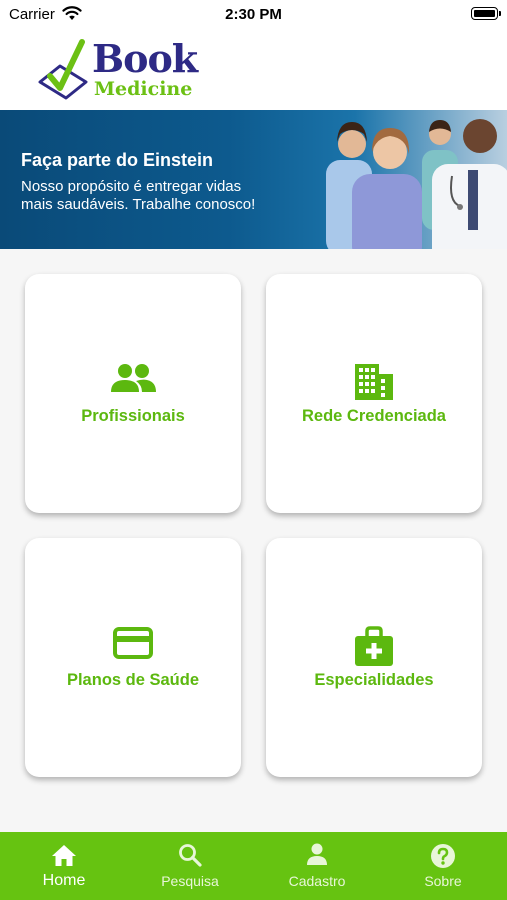 This screenshot has height=900, width=507. I want to click on battery-icon, so click(486, 13).